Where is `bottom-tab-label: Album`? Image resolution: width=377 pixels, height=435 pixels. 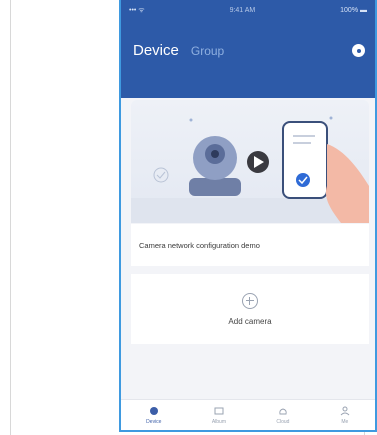 bottom-tab-label: Album is located at coordinates (219, 421).